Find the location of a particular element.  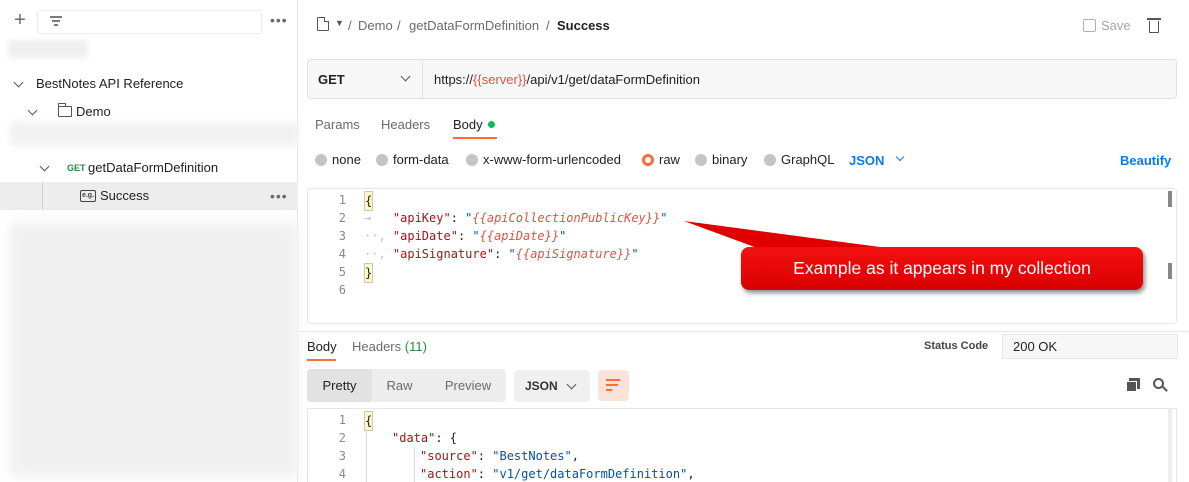

method-select: GET is located at coordinates (365, 79).